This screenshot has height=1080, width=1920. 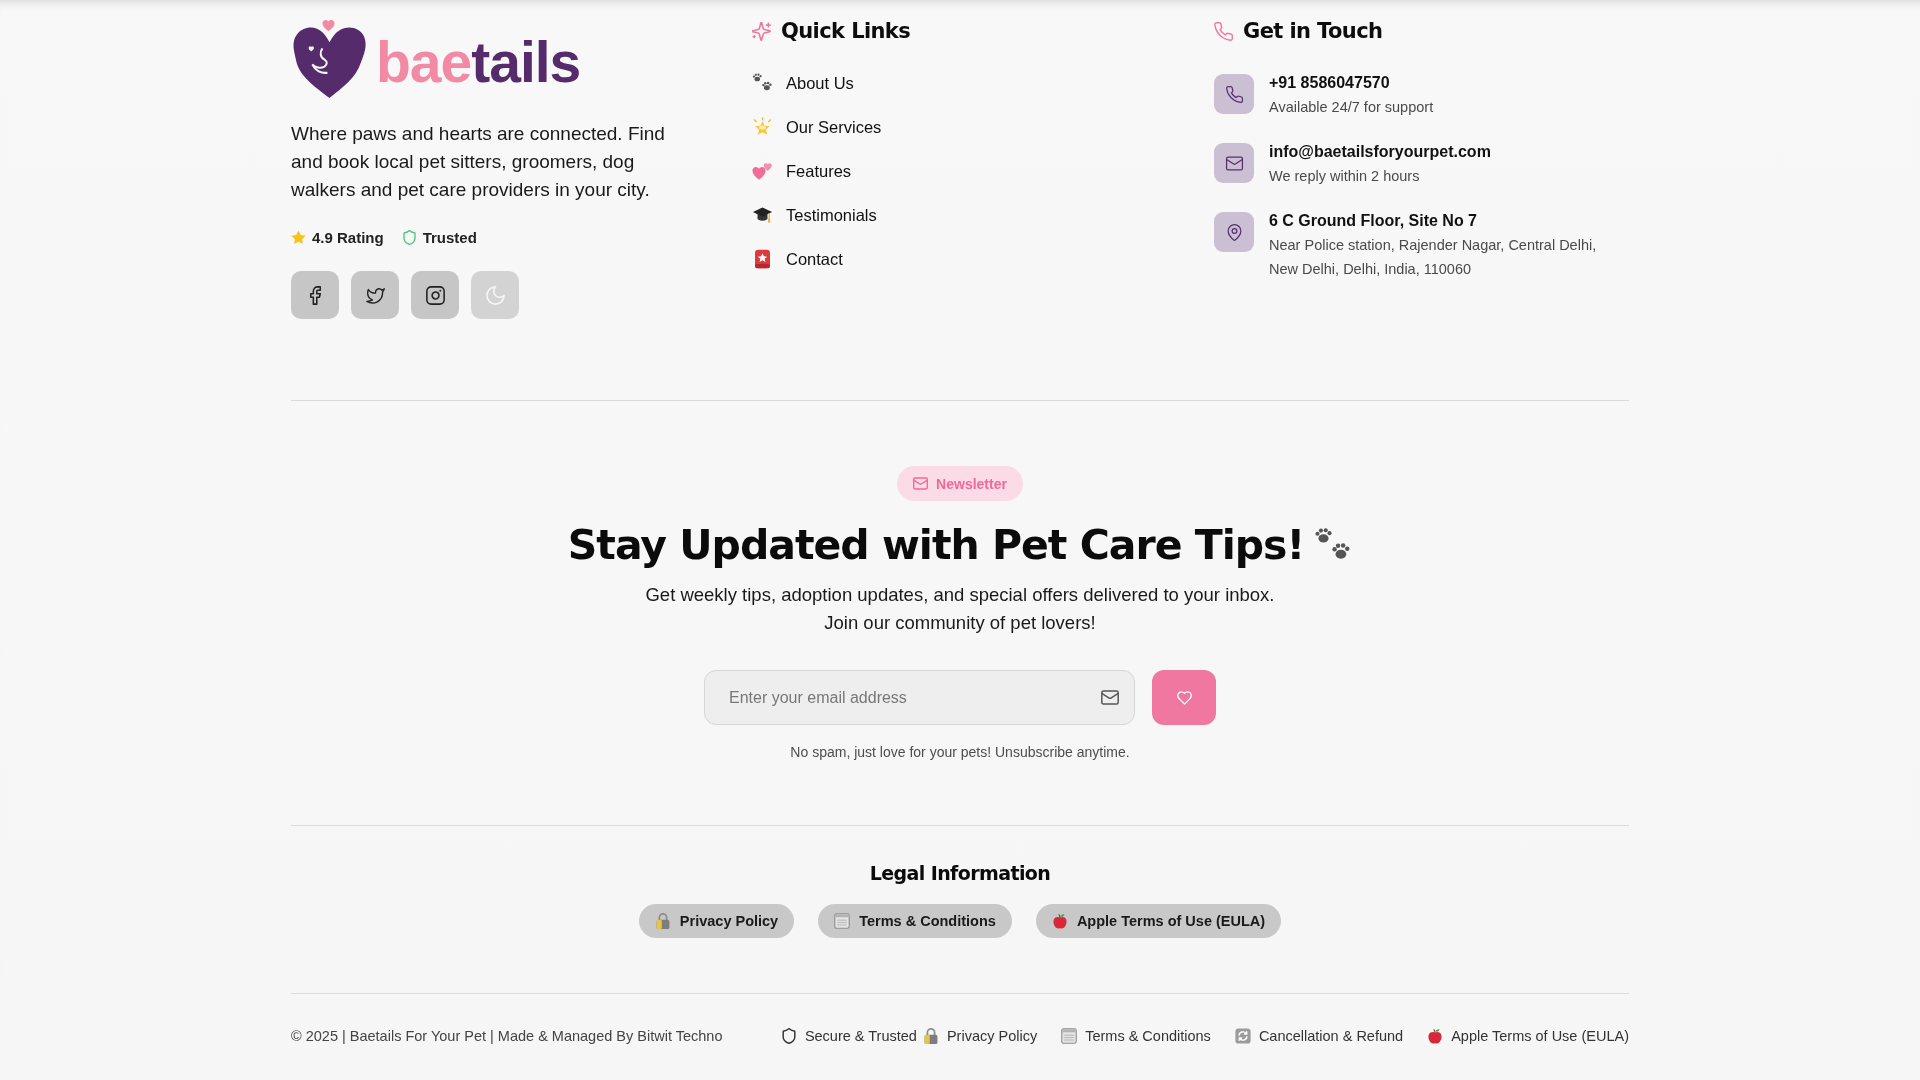 I want to click on footer-link: Privacy Policy, so click(x=980, y=1036).